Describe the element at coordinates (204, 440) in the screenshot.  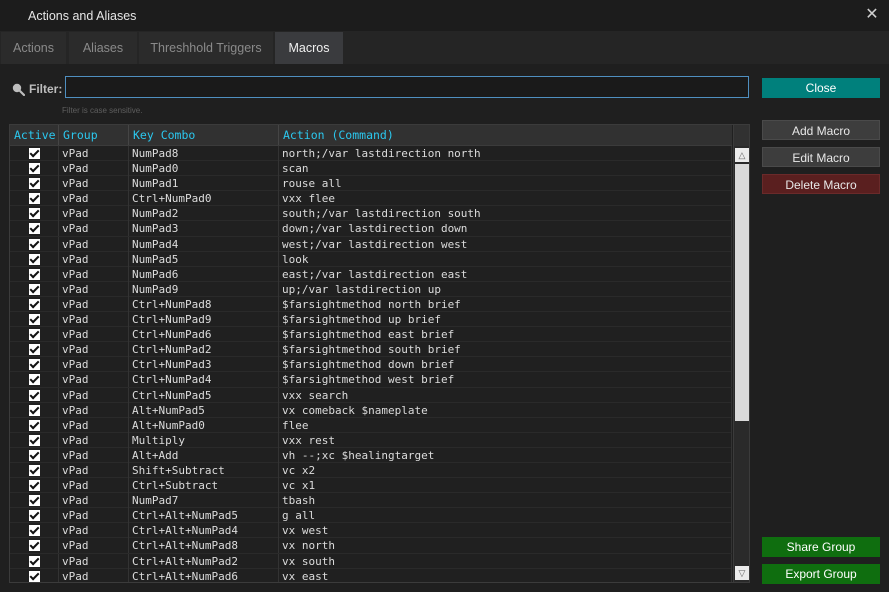
I see `key-combo-cell: Multiply` at that location.